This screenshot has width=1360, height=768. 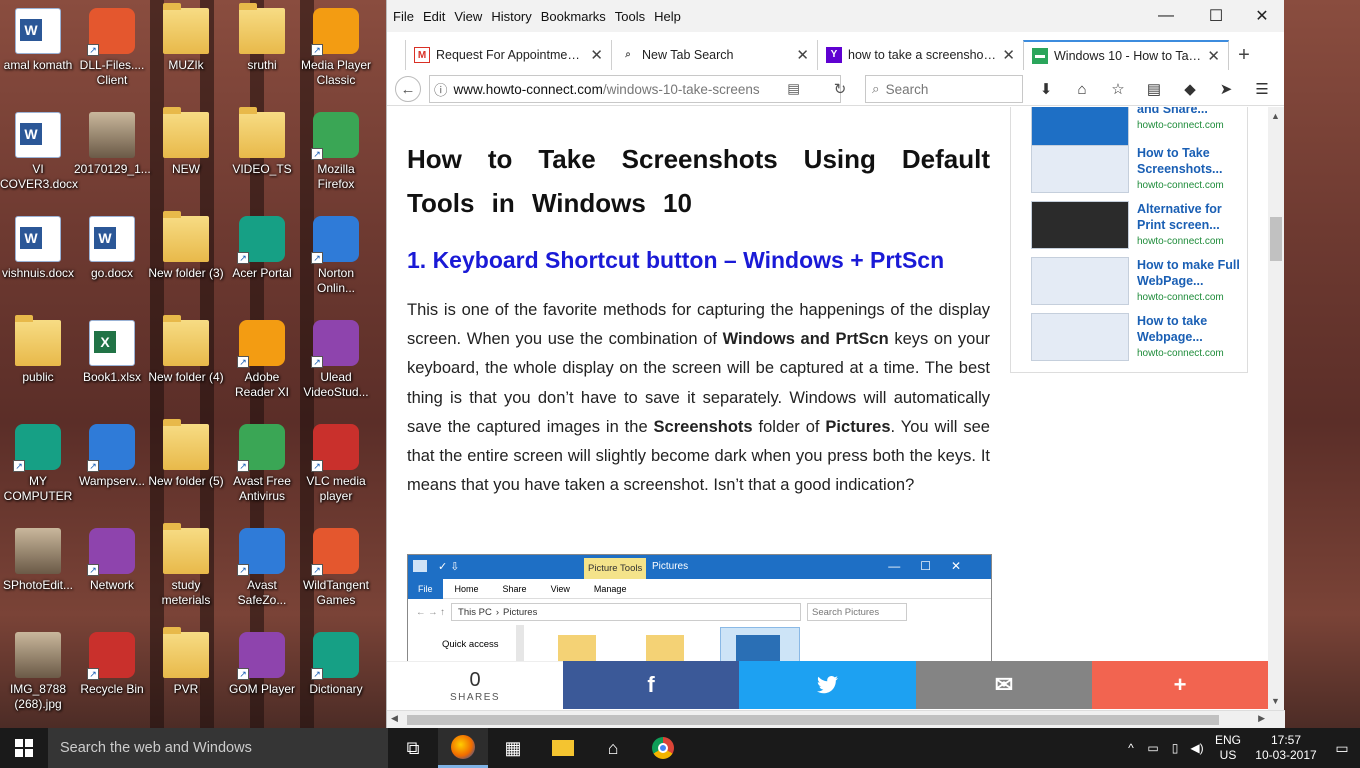 I want to click on browser-tab: ▬ Windows 10 - How to Tak... ✕, so click(x=1126, y=55).